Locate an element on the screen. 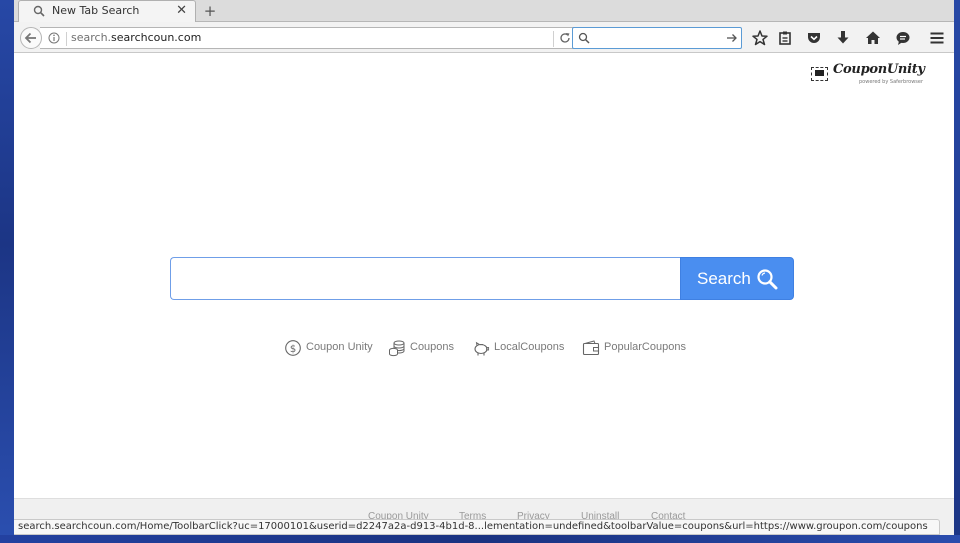 Image resolution: width=960 pixels, height=543 pixels. quick-link-label: Coupon Unity is located at coordinates (339, 347).